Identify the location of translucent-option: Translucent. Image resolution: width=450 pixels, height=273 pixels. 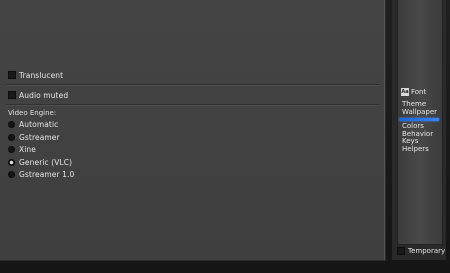
(35, 75).